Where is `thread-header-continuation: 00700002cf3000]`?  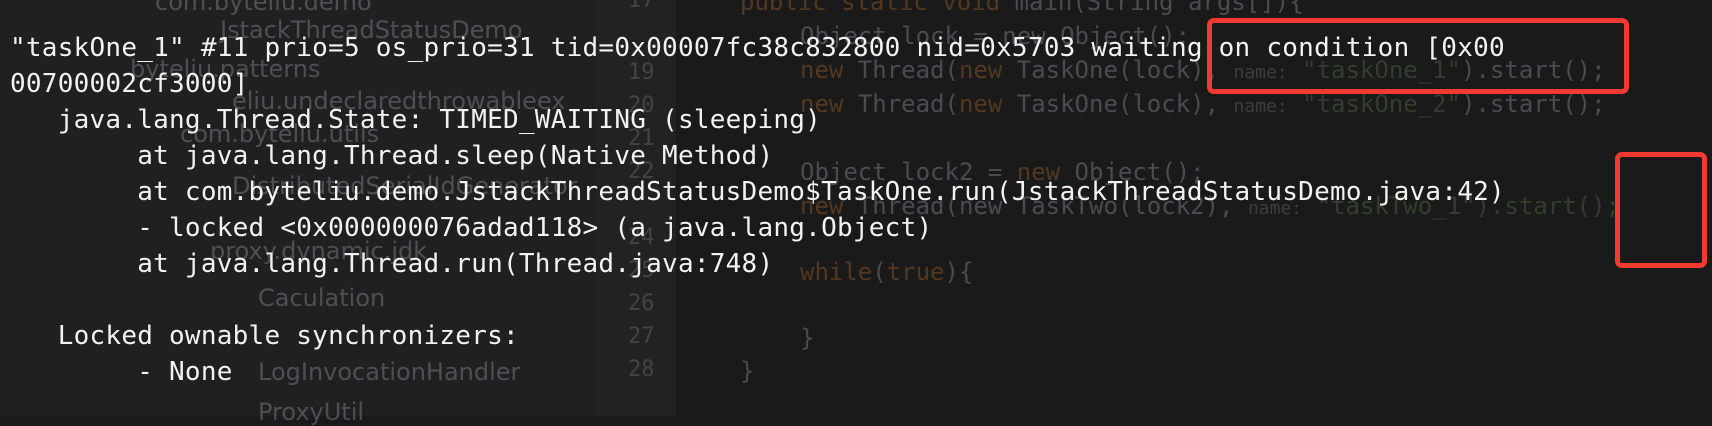
thread-header-continuation: 00700002cf3000] is located at coordinates (129, 84).